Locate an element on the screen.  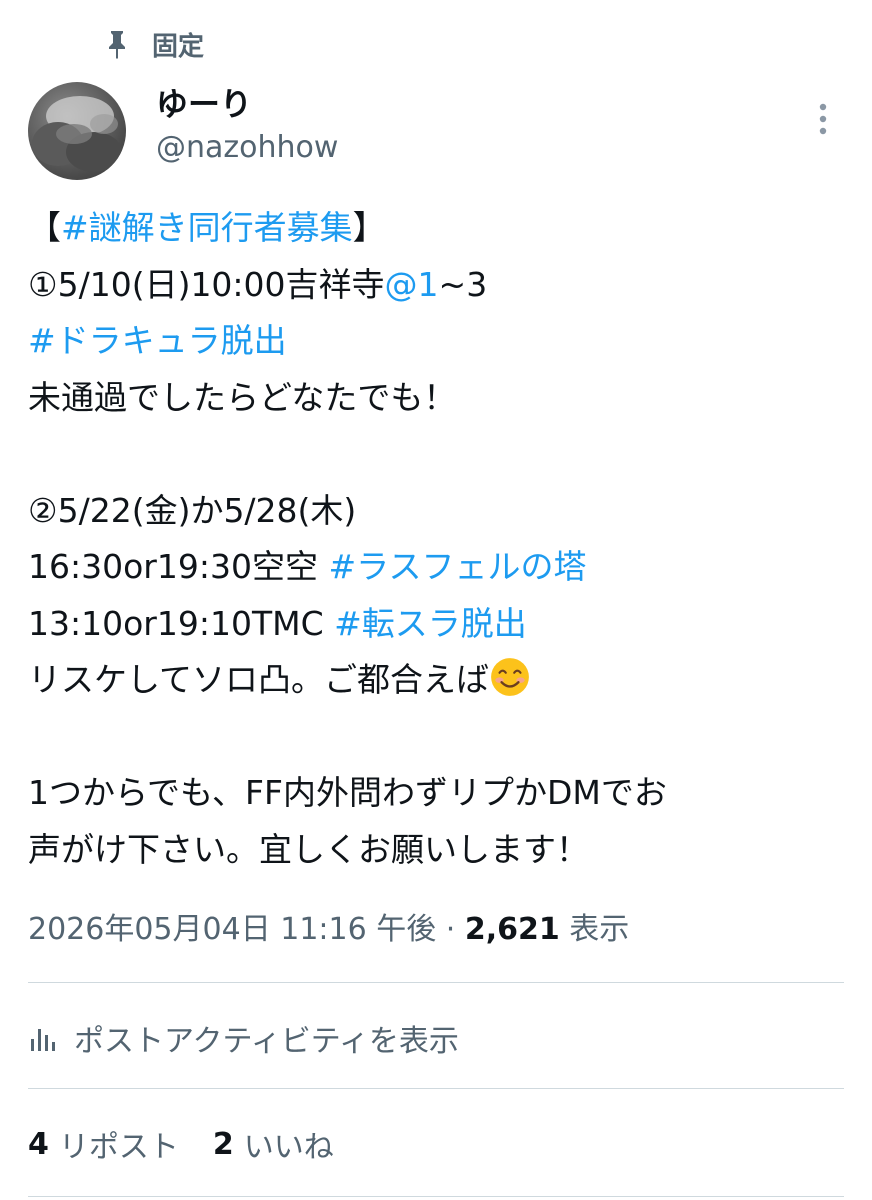
tweet-text-segment: 13:10or19:10TMC is located at coordinates (181, 623).